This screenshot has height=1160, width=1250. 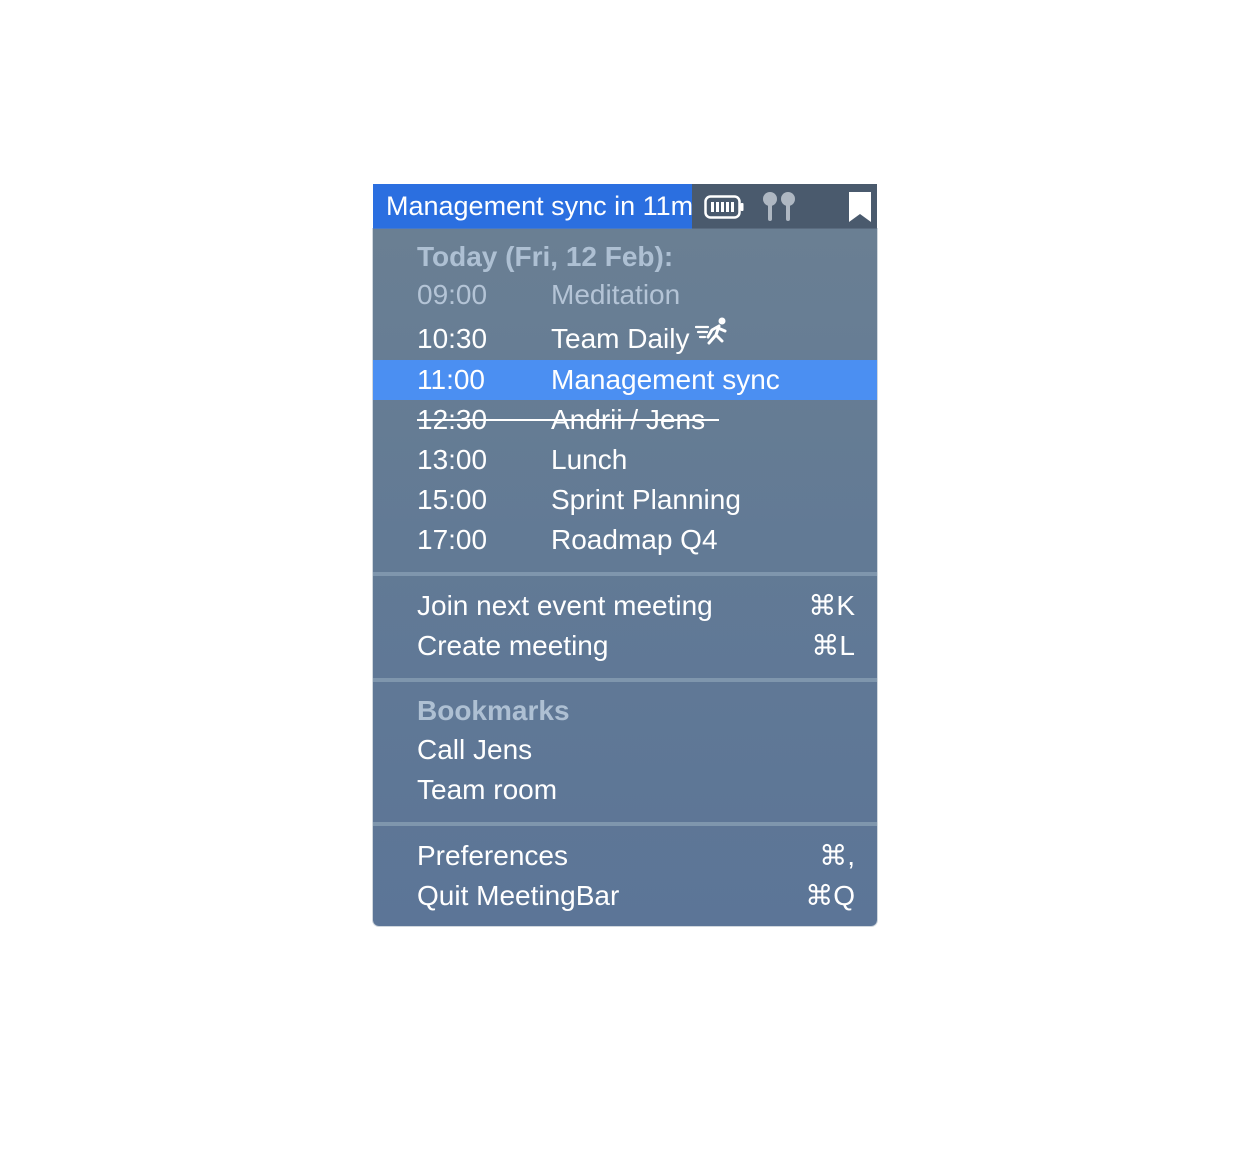 I want to click on event-row-meditation: 09:00 Meditation, so click(x=625, y=295).